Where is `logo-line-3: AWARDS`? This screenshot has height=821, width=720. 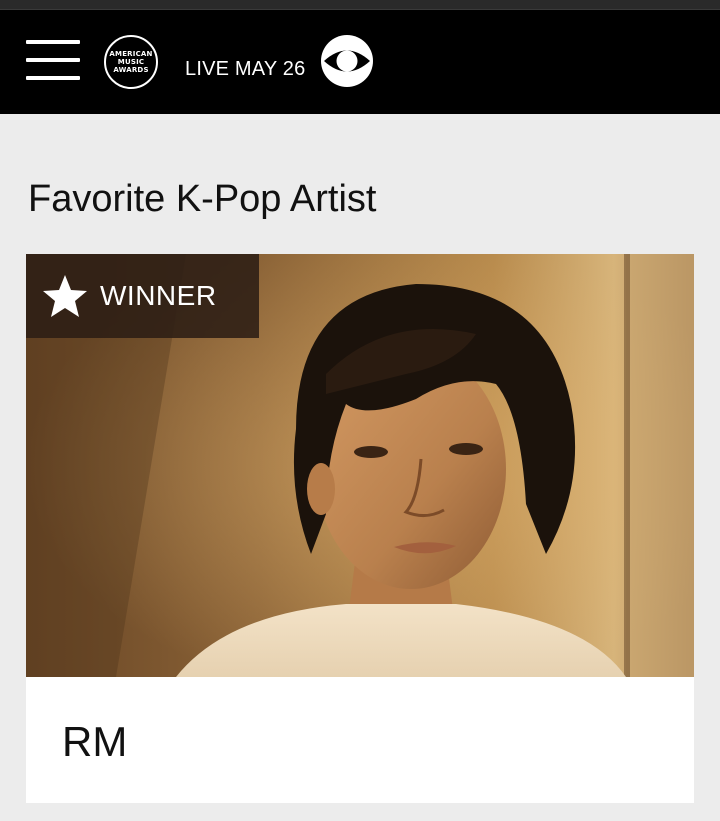
logo-line-3: AWARDS is located at coordinates (131, 70).